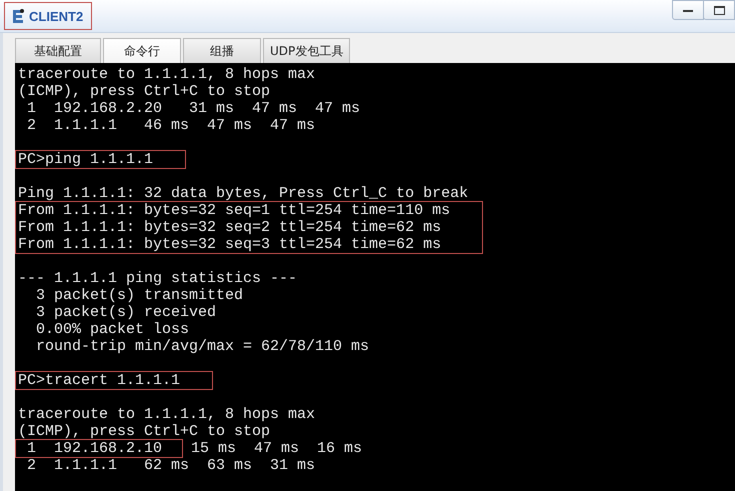 The height and width of the screenshot is (491, 735). I want to click on console-text: From 1.1.1.1: bytes=32 seq=1 ttl=254 time=110 ms, so click(234, 210).